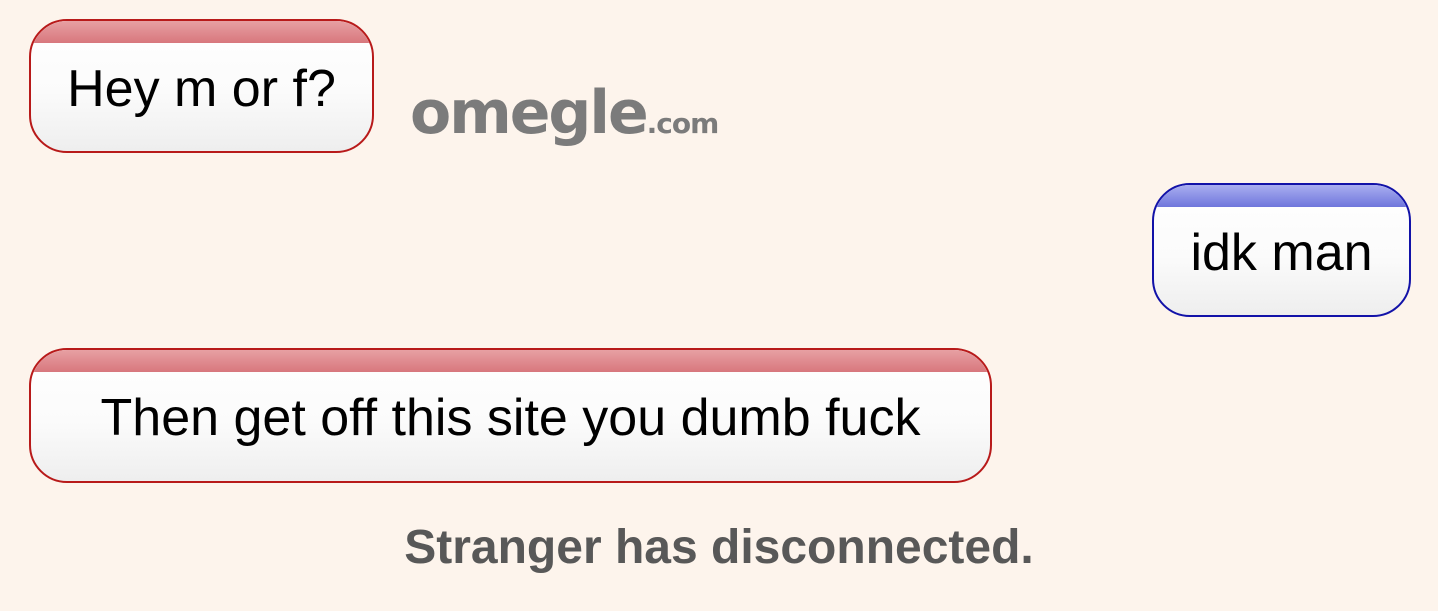 Image resolution: width=1438 pixels, height=611 pixels. Describe the element at coordinates (1281, 253) in the screenshot. I see `message-text: idk man` at that location.